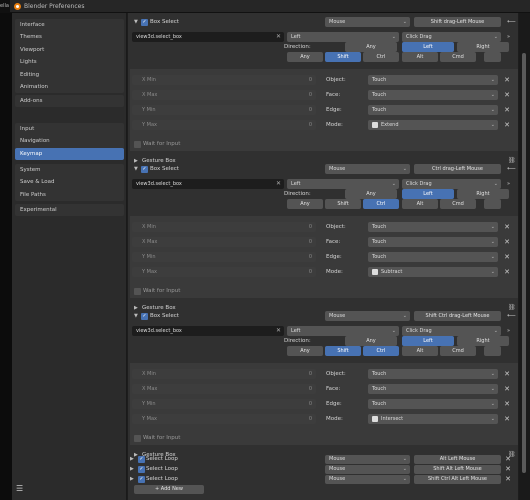 Image resolution: width=530 pixels, height=500 pixels. I want to click on sidebar-item-interface: Interface, so click(69, 25).